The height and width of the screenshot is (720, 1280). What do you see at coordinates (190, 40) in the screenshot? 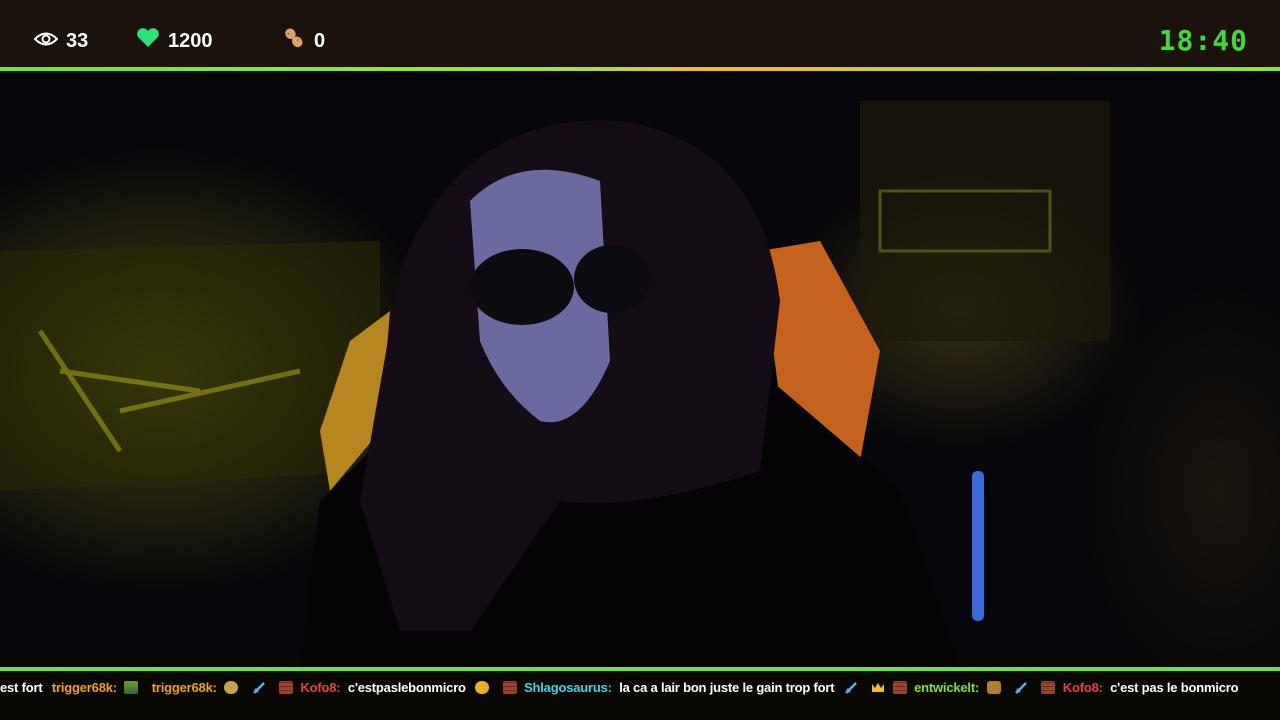
I see `like-count-value: 1200` at bounding box center [190, 40].